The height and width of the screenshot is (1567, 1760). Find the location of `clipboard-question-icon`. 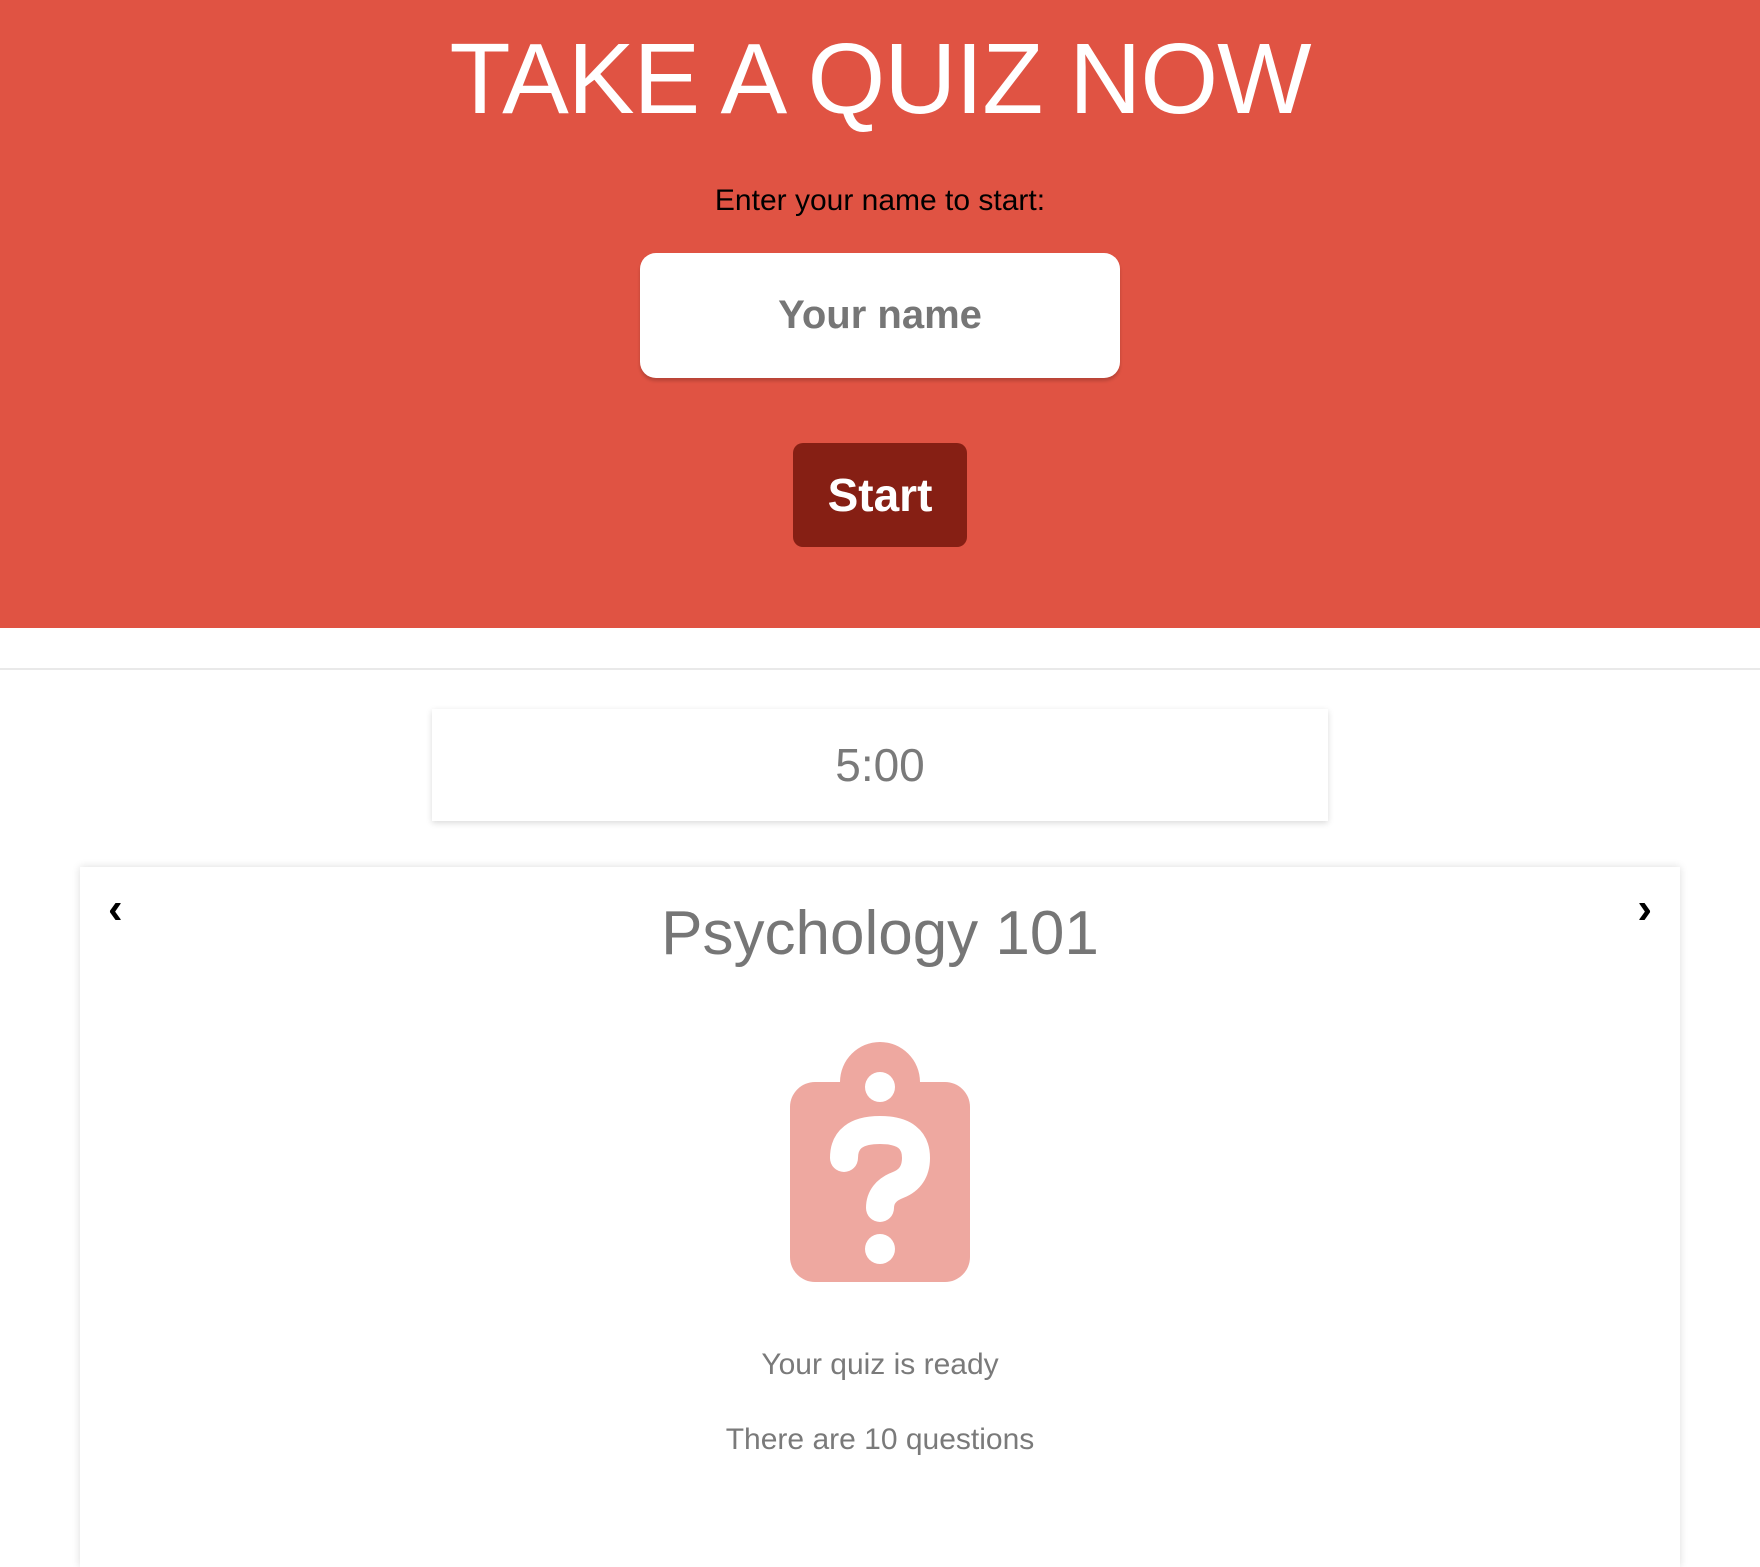

clipboard-question-icon is located at coordinates (880, 1162).